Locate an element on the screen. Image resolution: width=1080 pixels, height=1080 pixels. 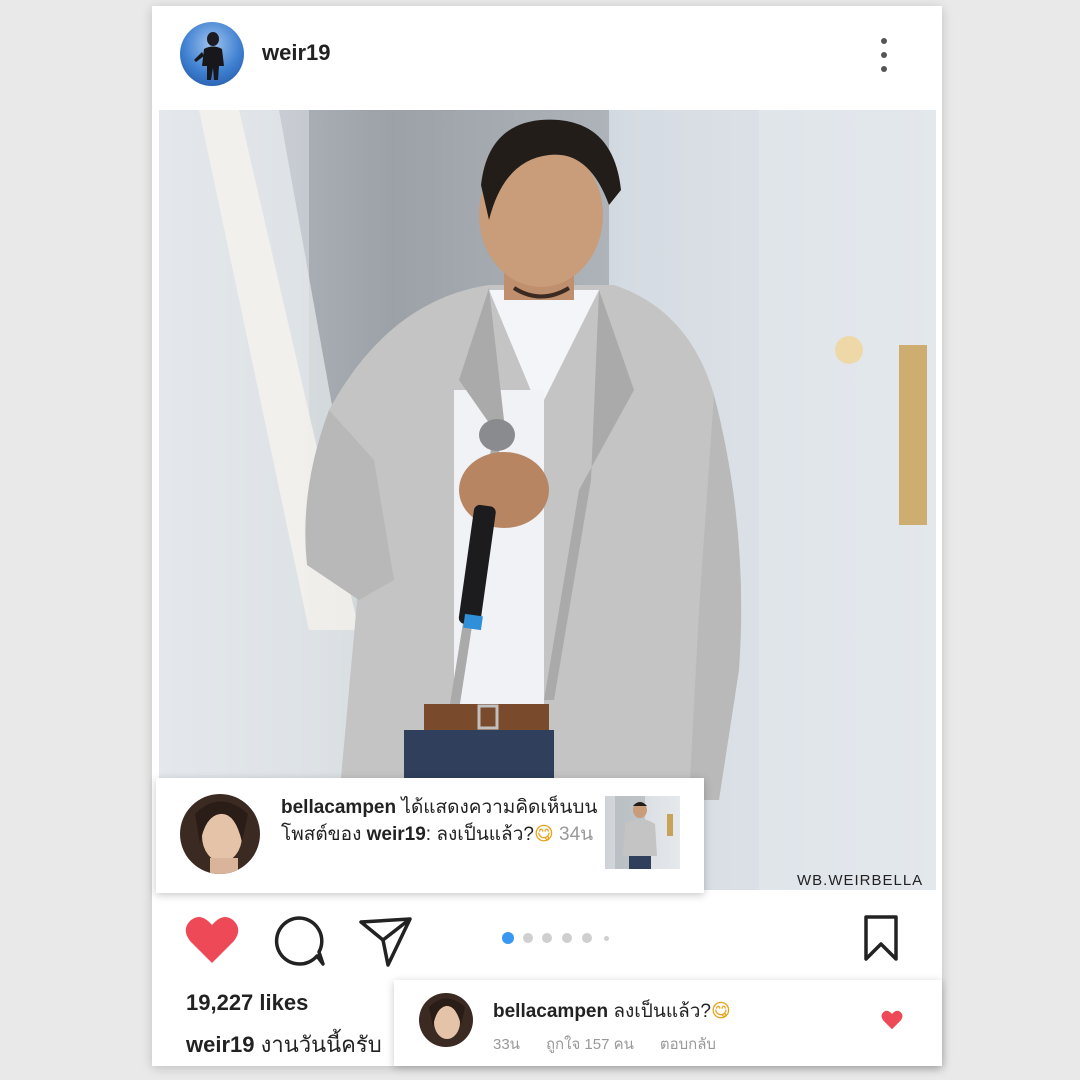
notification-emoji: 😋 is located at coordinates (543, 834).